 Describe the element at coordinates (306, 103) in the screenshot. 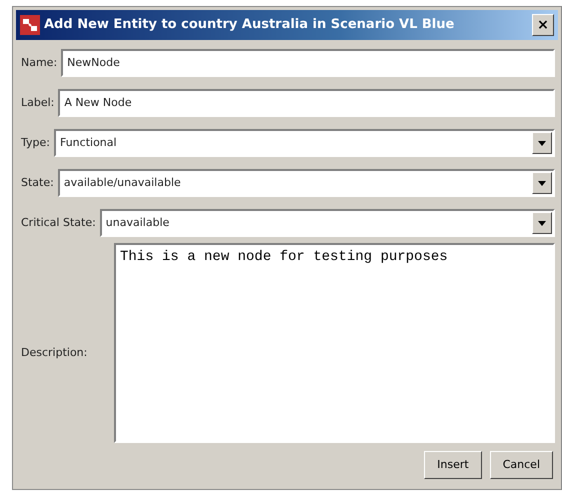

I see `text-field: A New Node` at that location.